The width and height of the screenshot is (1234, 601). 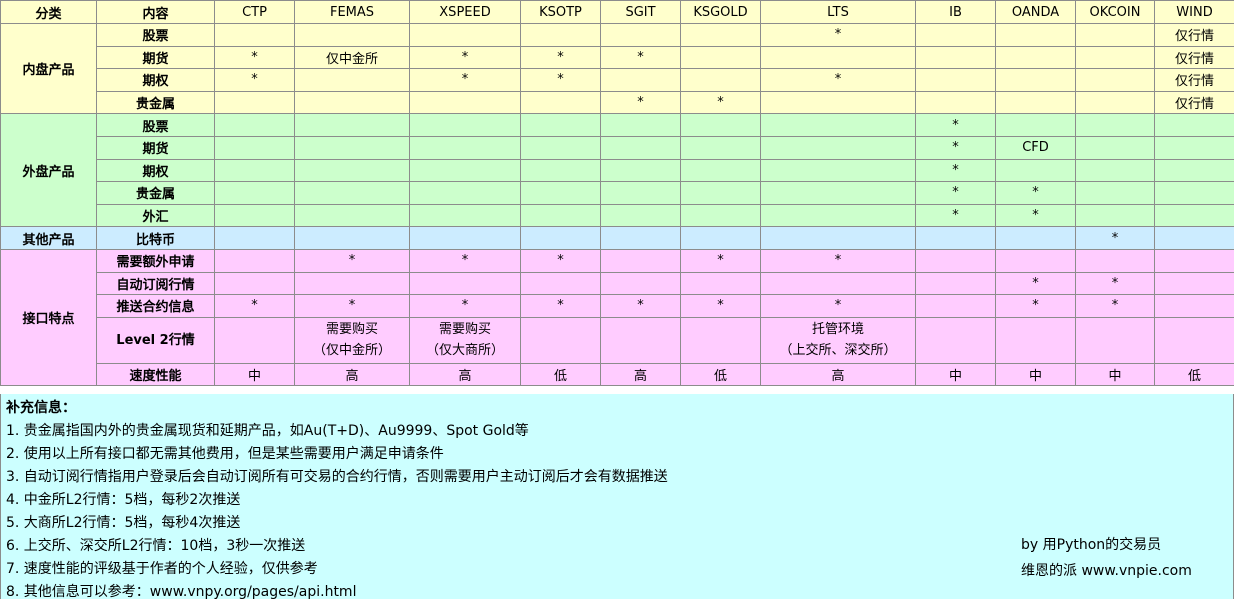 I want to click on table-cell: 高, so click(x=838, y=374).